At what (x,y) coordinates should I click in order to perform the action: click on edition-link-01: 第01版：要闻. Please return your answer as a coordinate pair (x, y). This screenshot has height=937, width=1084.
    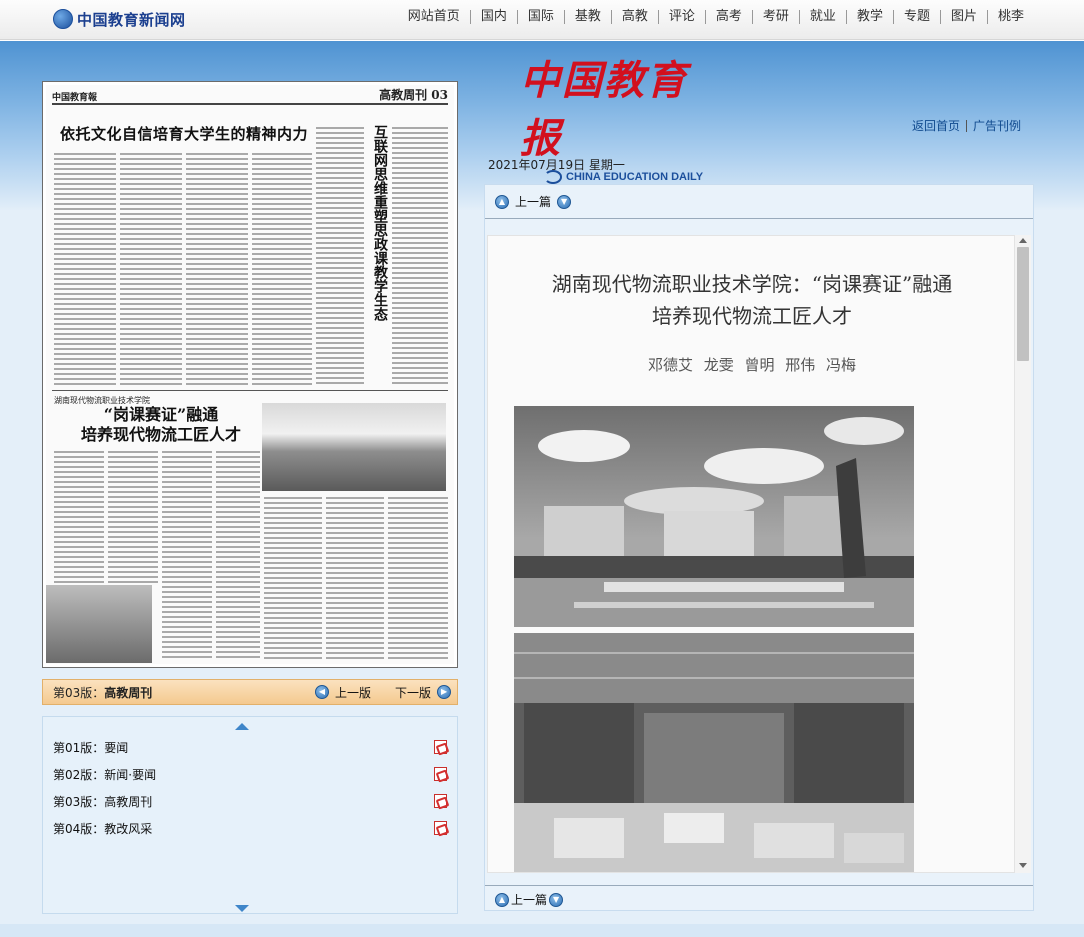
    Looking at the image, I should click on (90, 747).